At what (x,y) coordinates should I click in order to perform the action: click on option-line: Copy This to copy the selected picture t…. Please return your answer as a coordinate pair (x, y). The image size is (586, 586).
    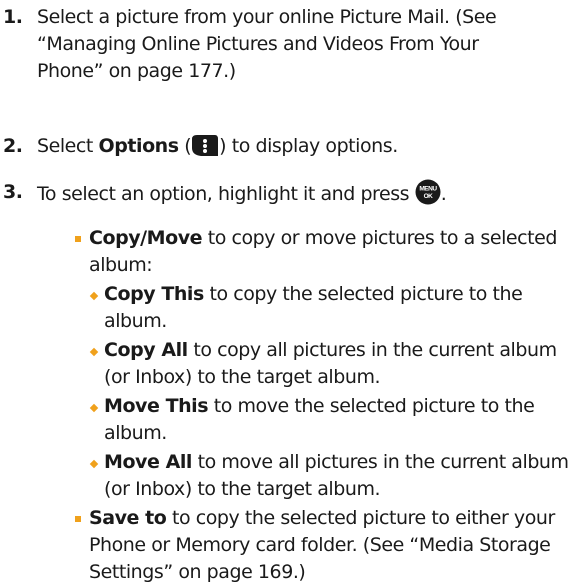
    Looking at the image, I should click on (343, 294).